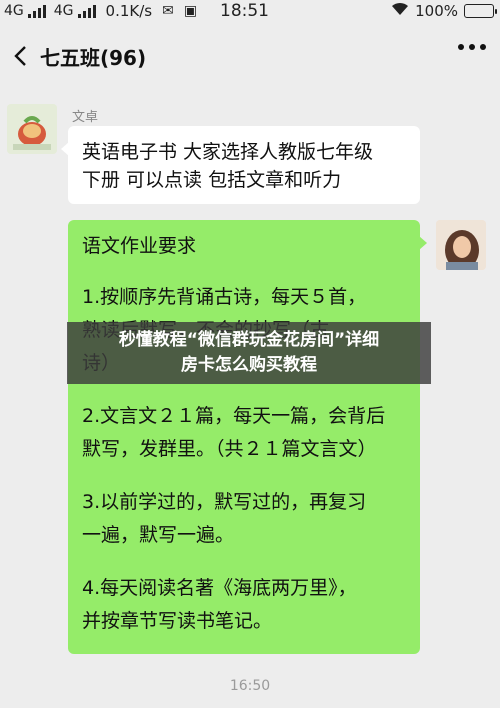  What do you see at coordinates (436, 11) in the screenshot?
I see `battery-percent: 100%` at bounding box center [436, 11].